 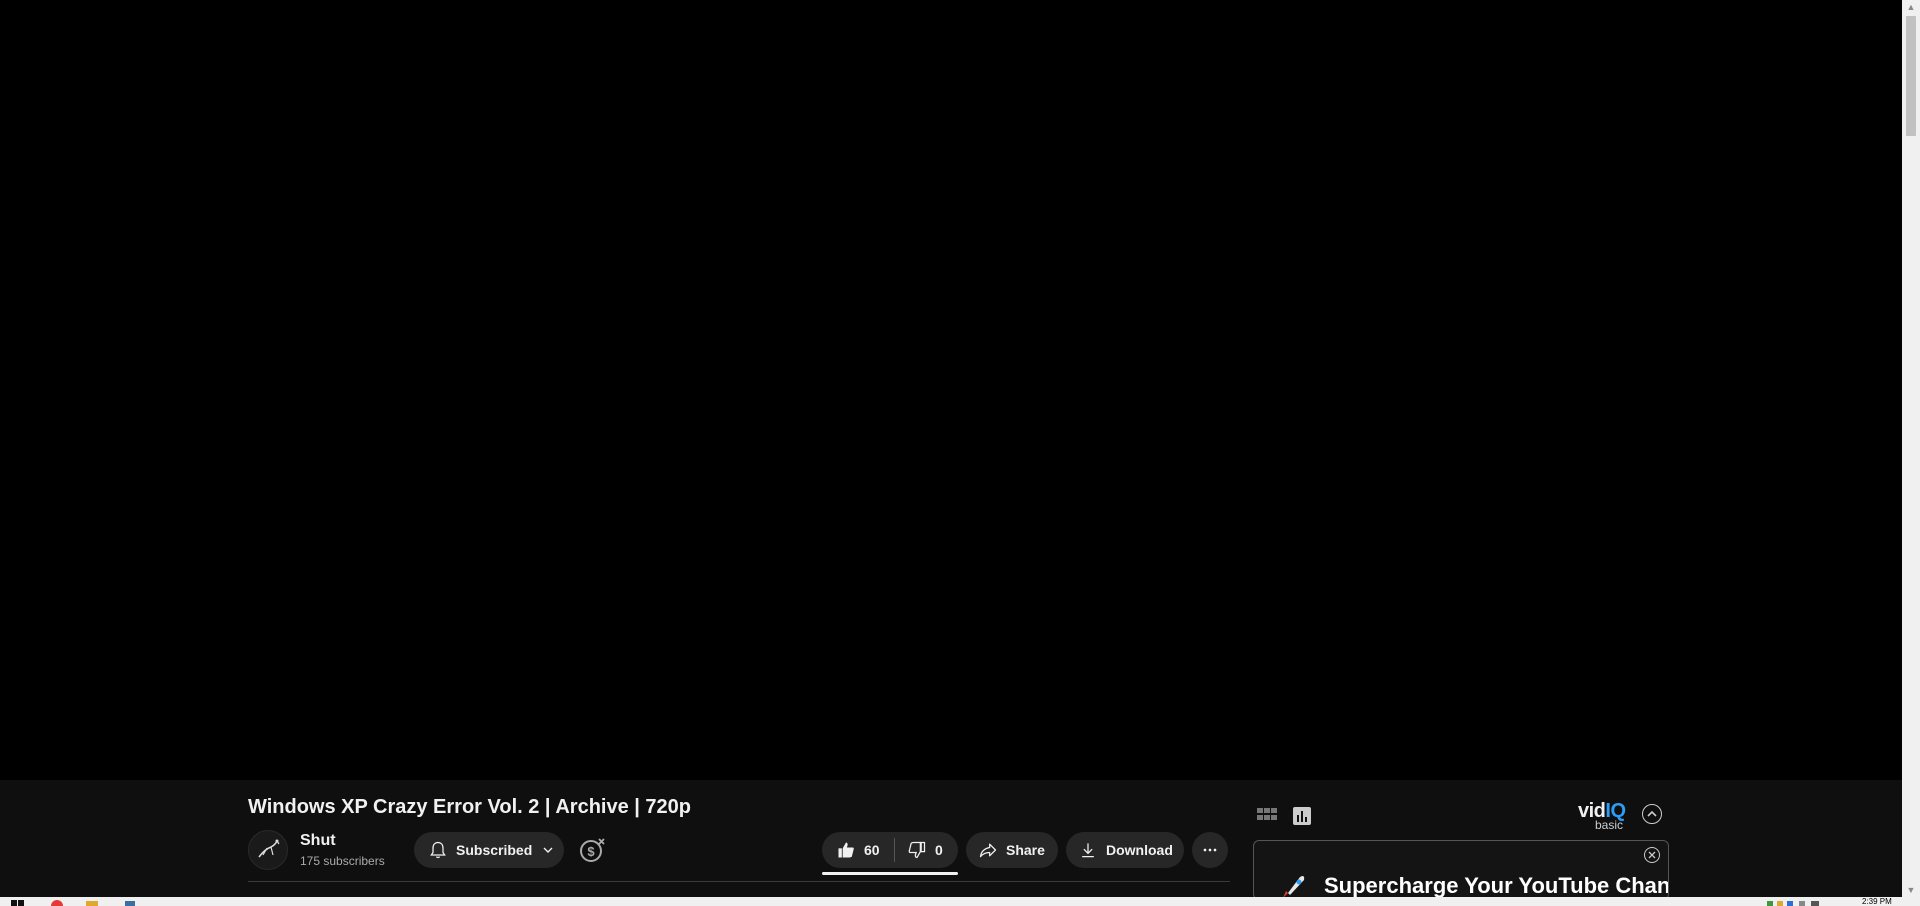 I want to click on close-button, so click(x=1652, y=855).